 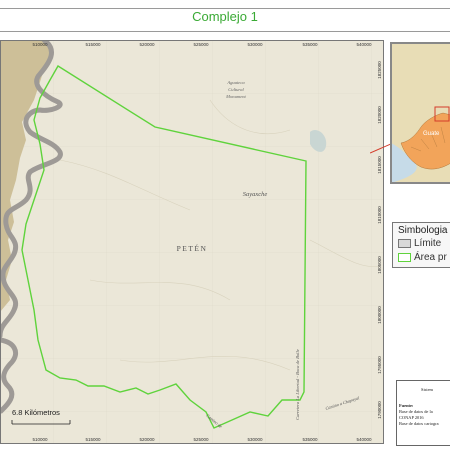 I want to click on coord-top-label: 520000, so click(x=147, y=44).